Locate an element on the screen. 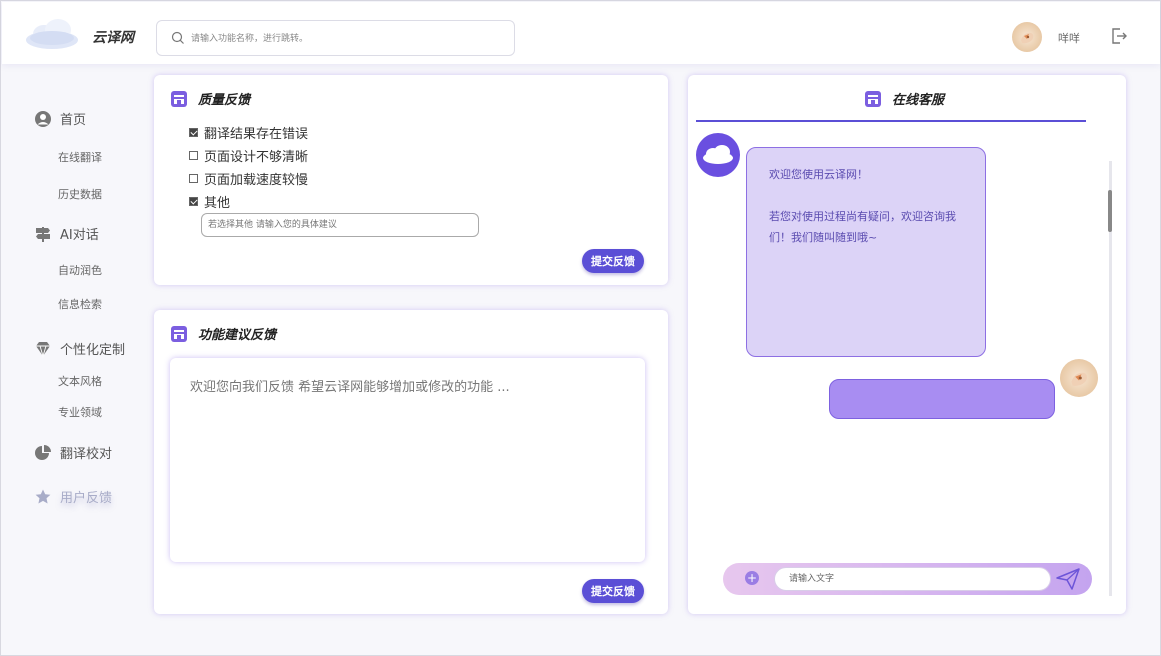  sidebar-item-history: 历史数据 is located at coordinates (80, 194).